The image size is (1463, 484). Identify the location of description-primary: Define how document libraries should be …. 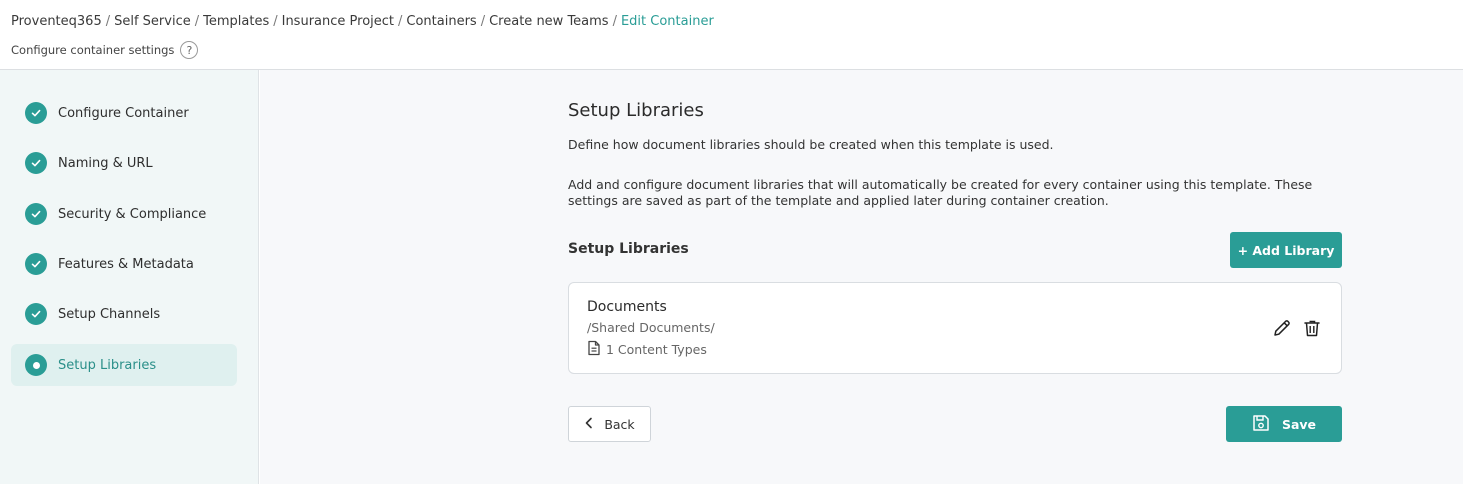
(811, 144).